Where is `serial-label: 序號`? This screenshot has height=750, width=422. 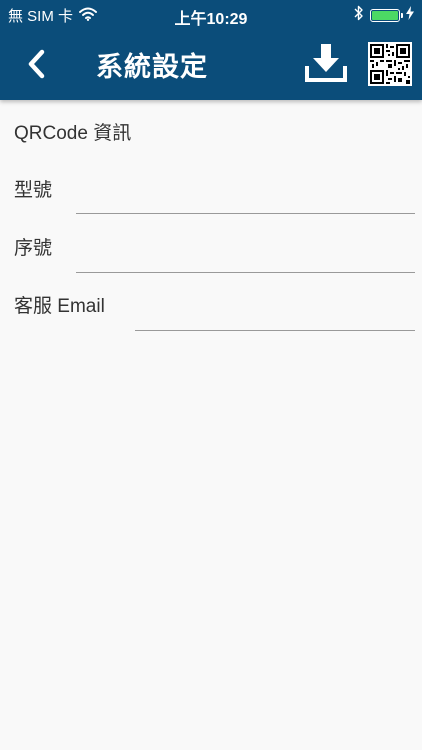 serial-label: 序號 is located at coordinates (33, 248).